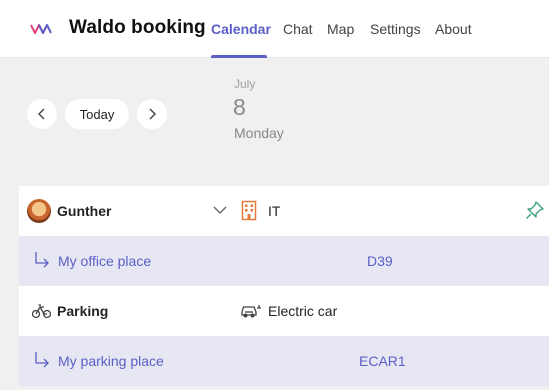 Image resolution: width=549 pixels, height=390 pixels. Describe the element at coordinates (83, 311) in the screenshot. I see `parking-label: Parking` at that location.